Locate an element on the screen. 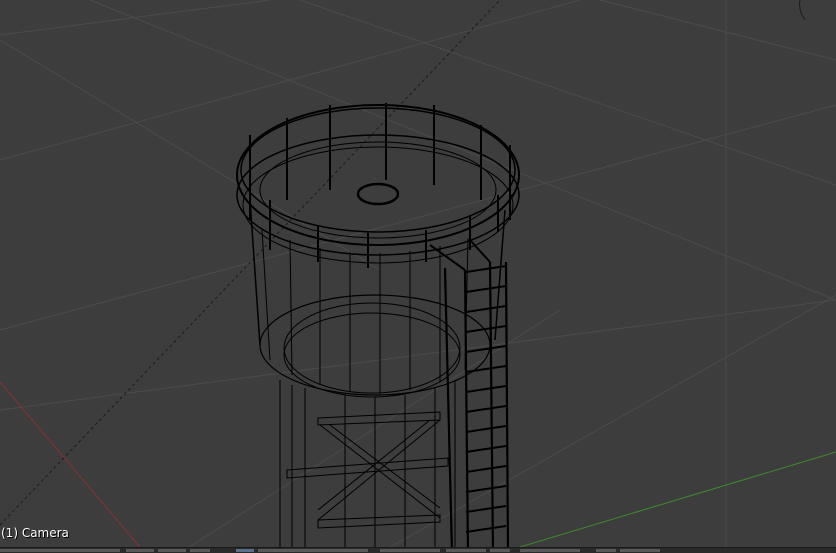  active-object-label: (1) Camera is located at coordinates (35, 533).